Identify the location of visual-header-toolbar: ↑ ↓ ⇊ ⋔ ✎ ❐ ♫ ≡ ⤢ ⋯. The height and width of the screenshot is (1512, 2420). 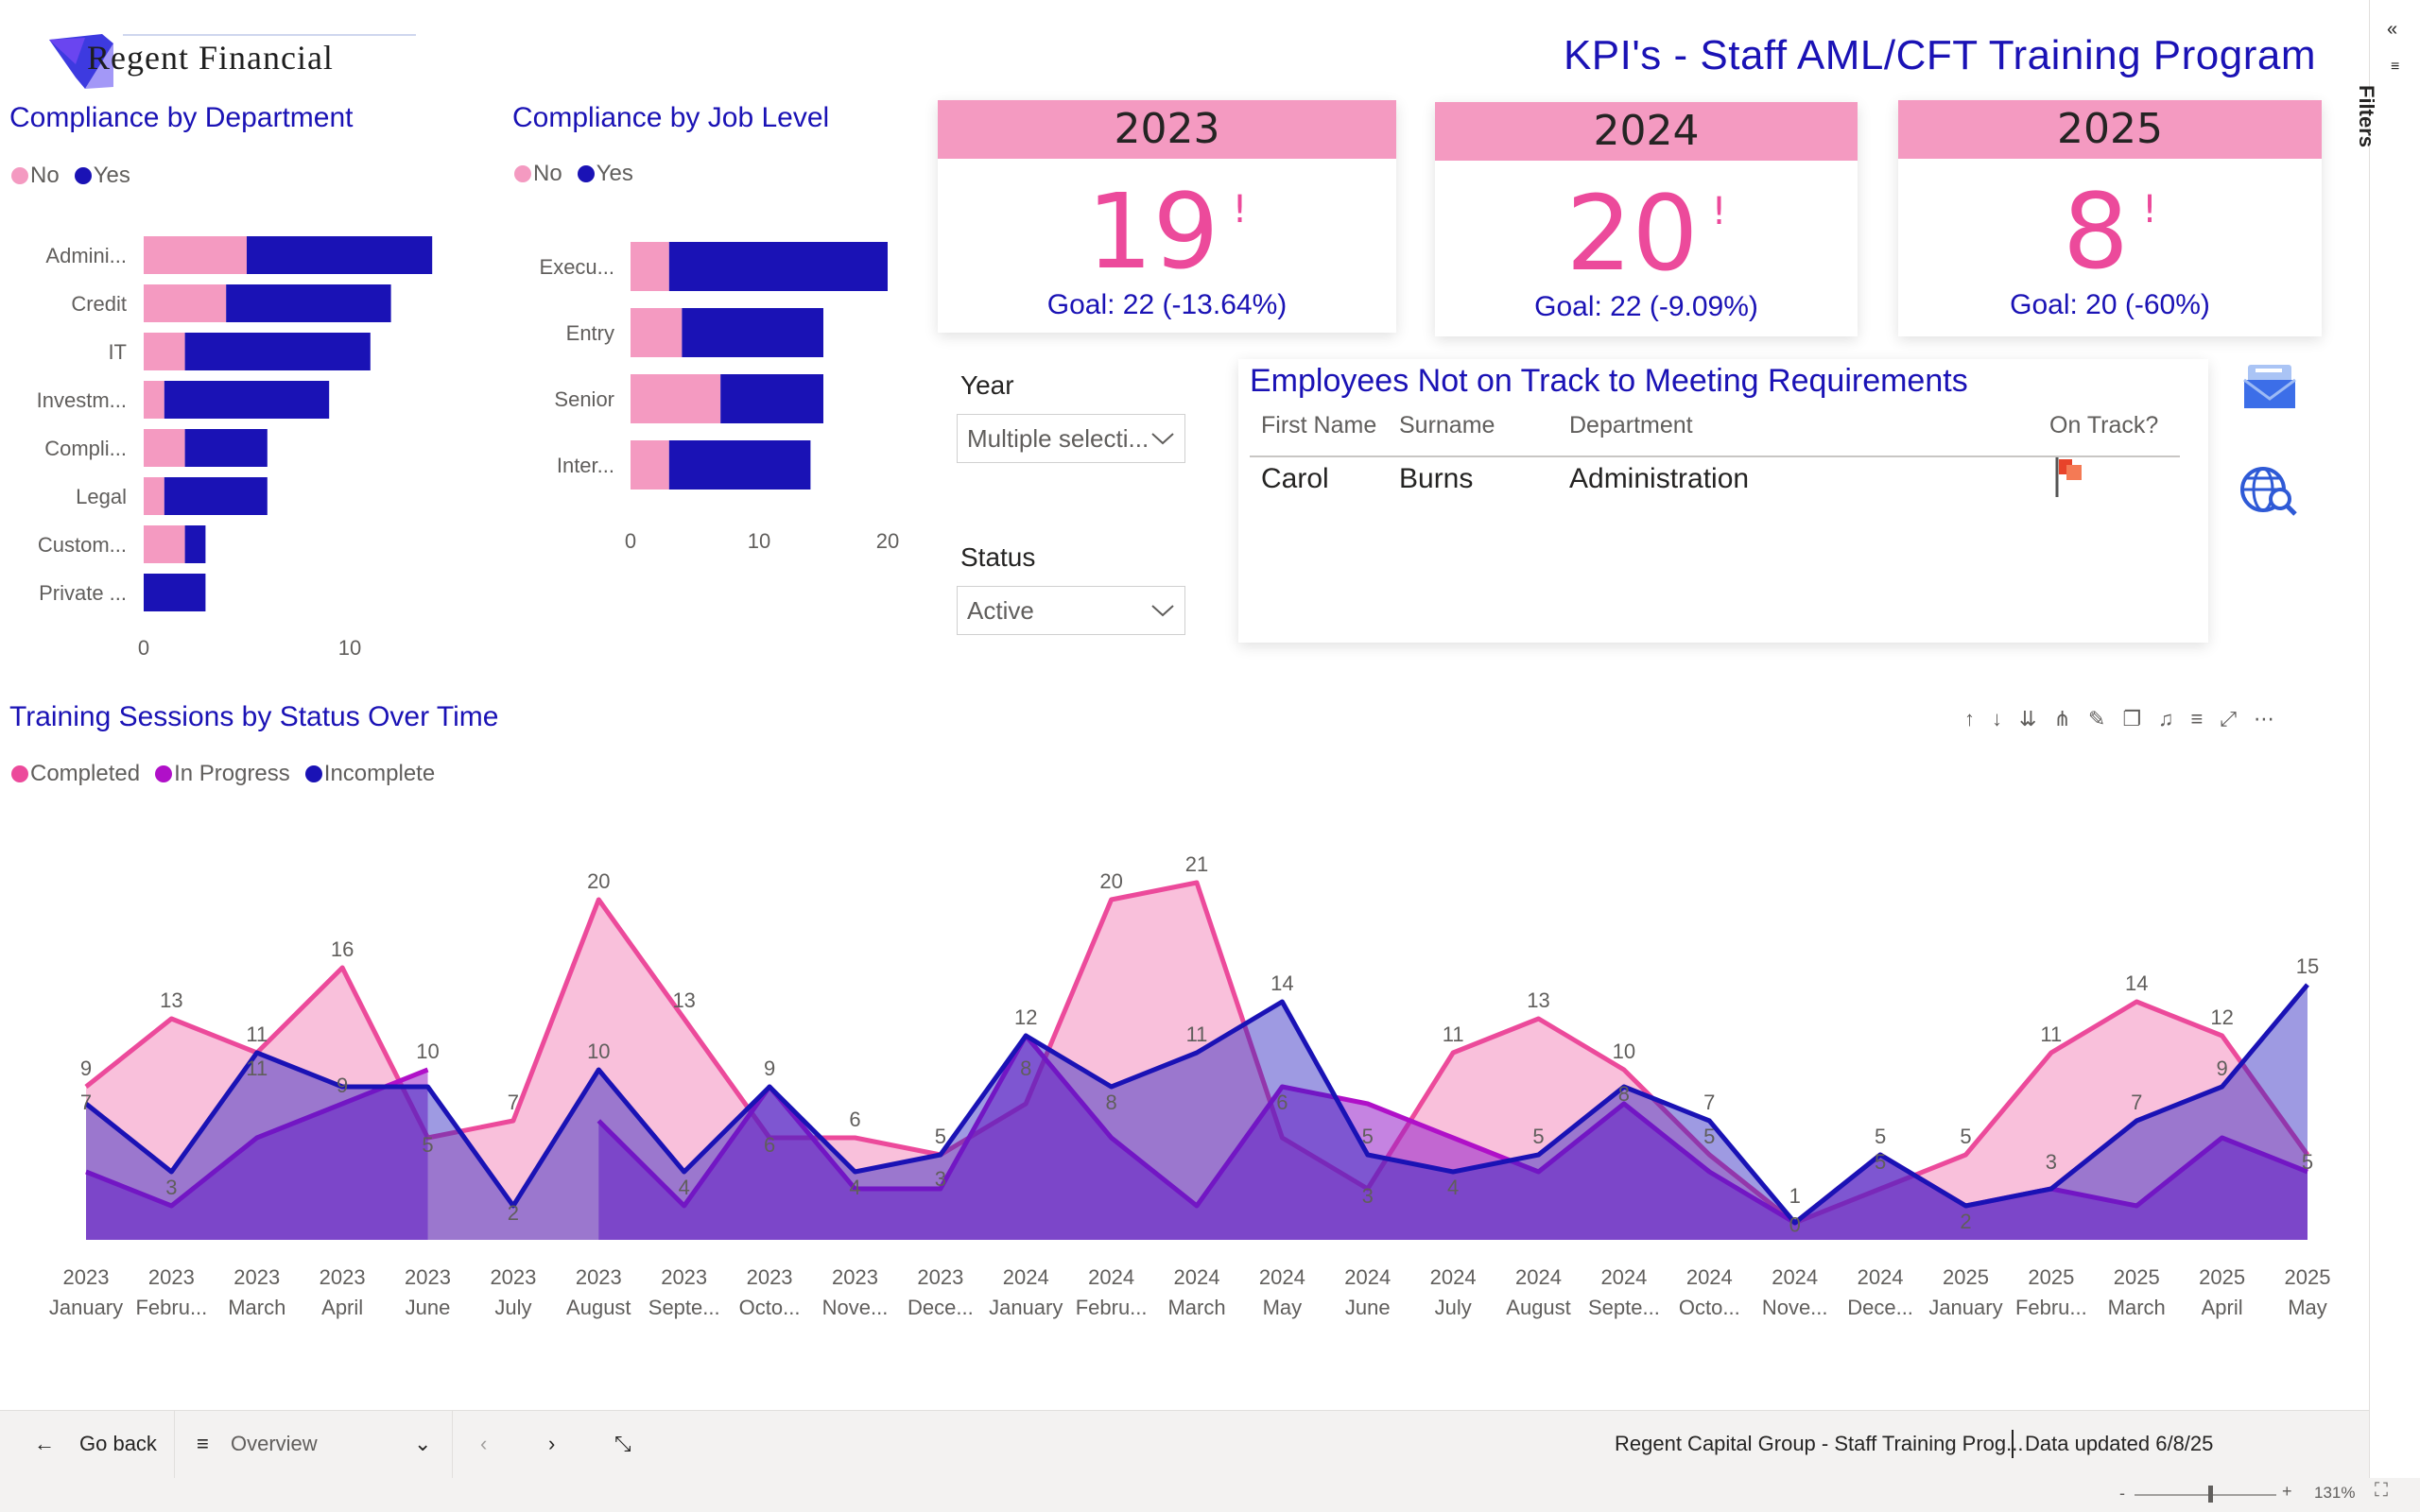
(2119, 719).